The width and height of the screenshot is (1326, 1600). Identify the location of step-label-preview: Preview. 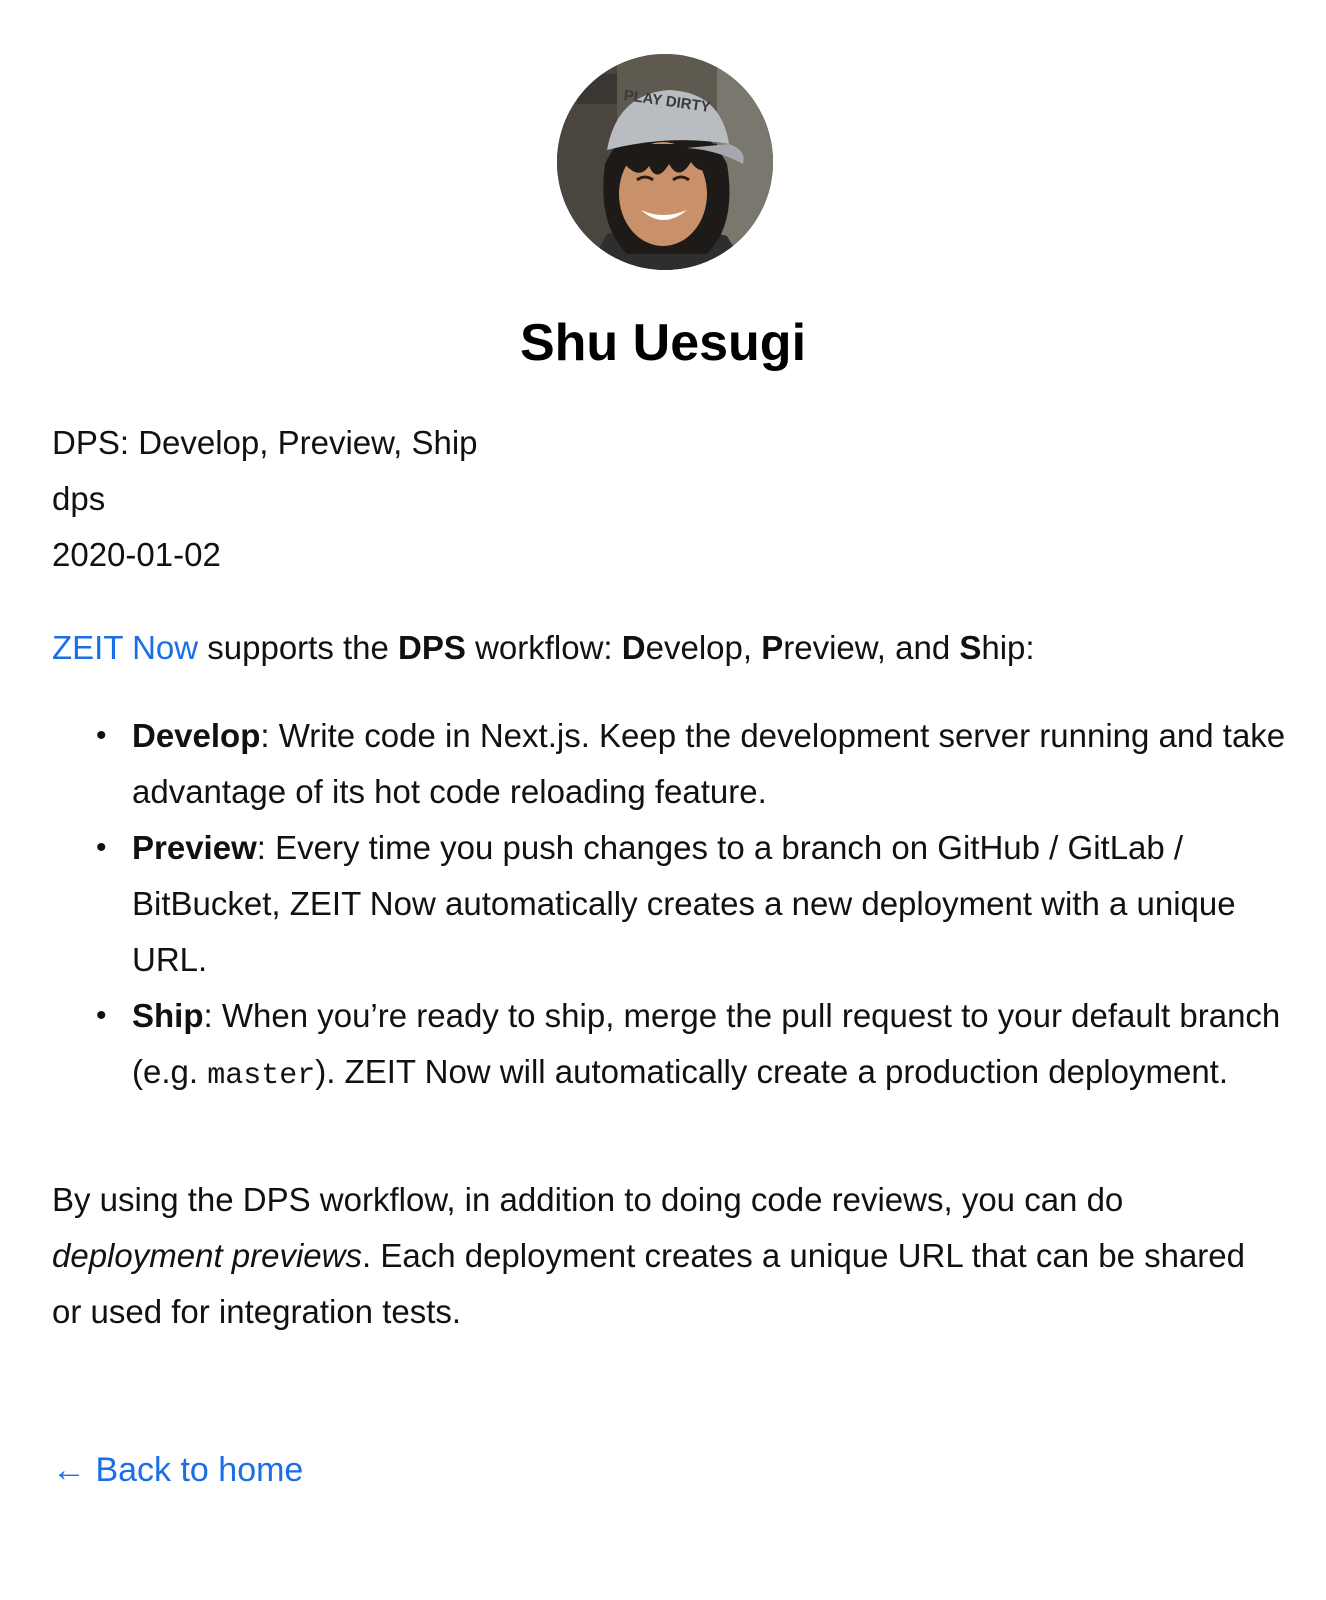
(194, 847).